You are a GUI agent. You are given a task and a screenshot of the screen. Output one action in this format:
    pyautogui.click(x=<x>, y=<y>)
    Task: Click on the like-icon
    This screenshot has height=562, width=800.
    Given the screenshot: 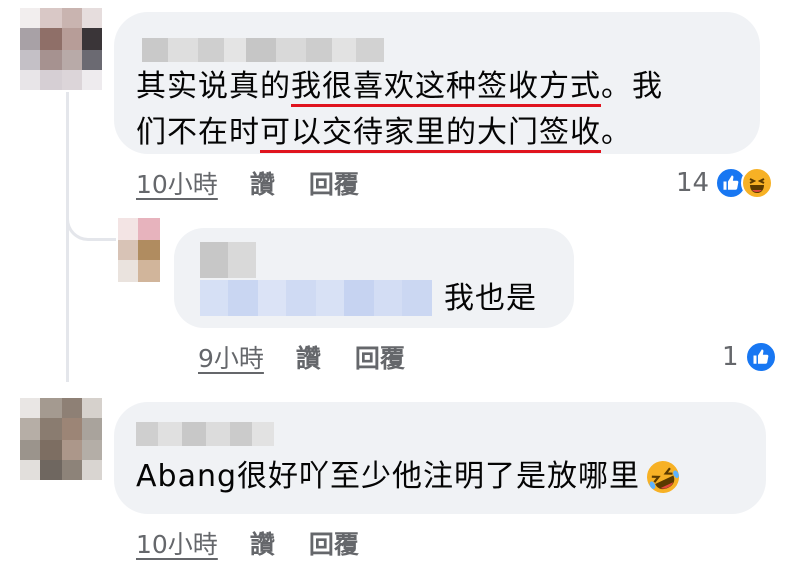 What is the action you would take?
    pyautogui.click(x=760, y=357)
    